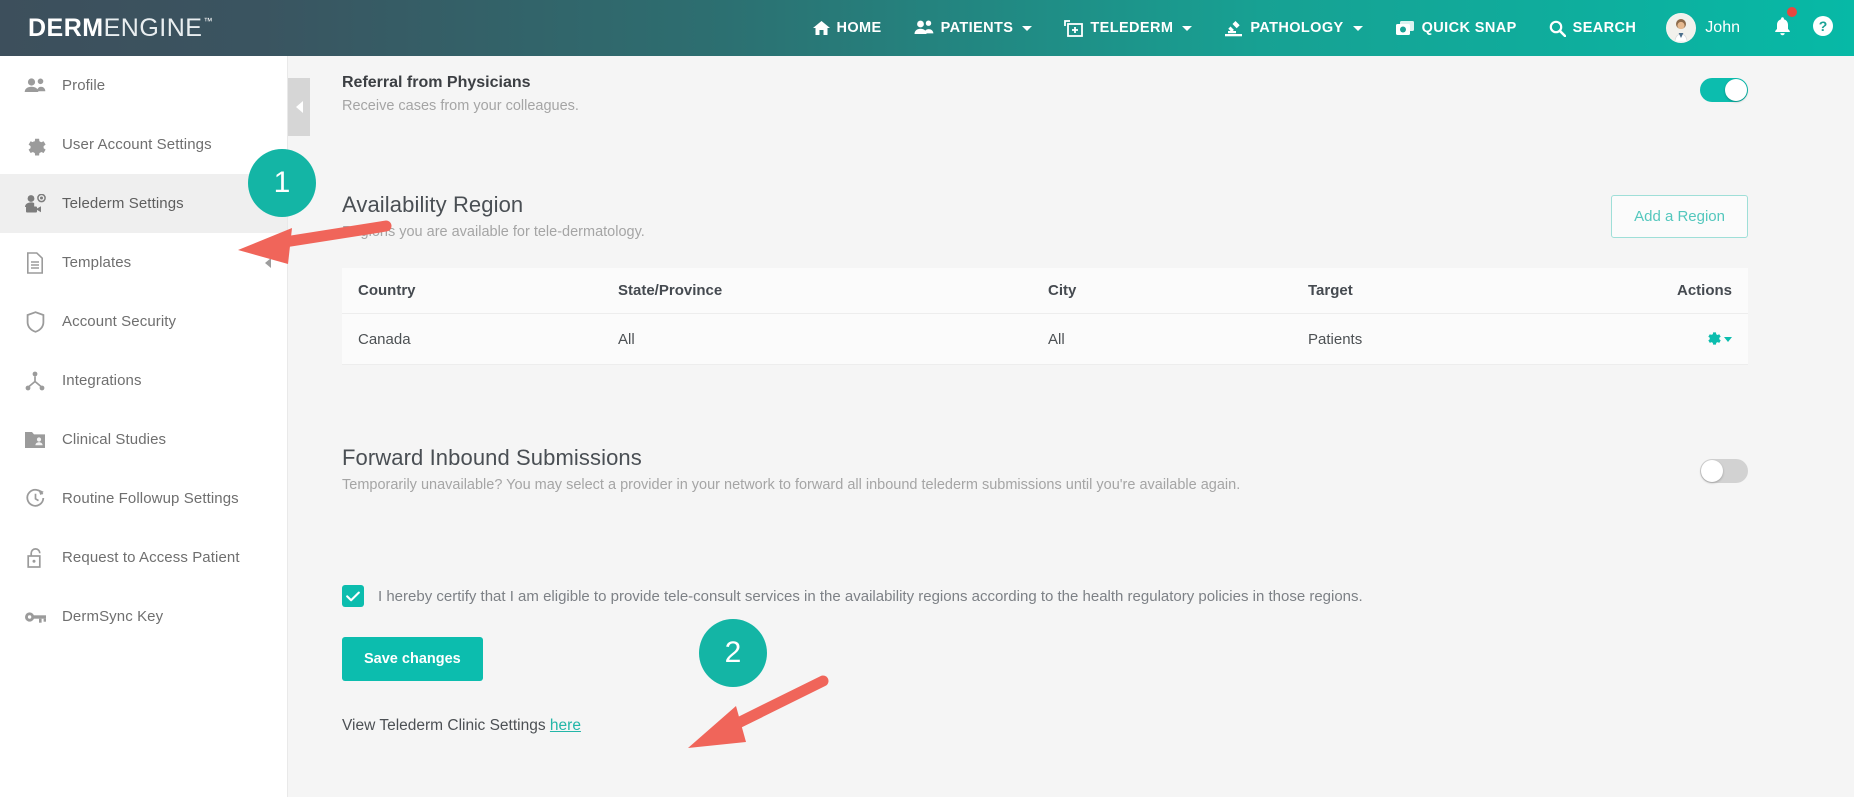 The width and height of the screenshot is (1854, 797). I want to click on sidebar-label: User Account Settings, so click(137, 144).